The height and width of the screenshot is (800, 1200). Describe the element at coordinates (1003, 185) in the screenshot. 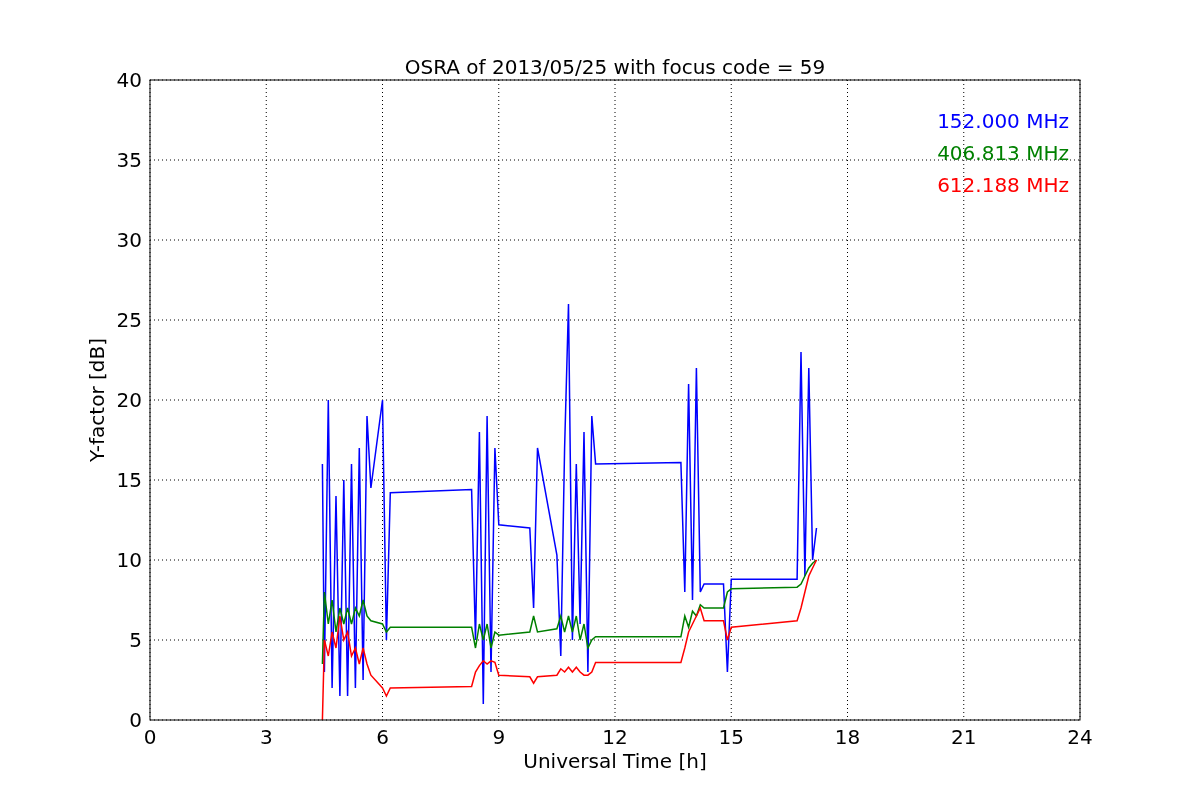

I see `legend-label: 612.188 MHz` at that location.